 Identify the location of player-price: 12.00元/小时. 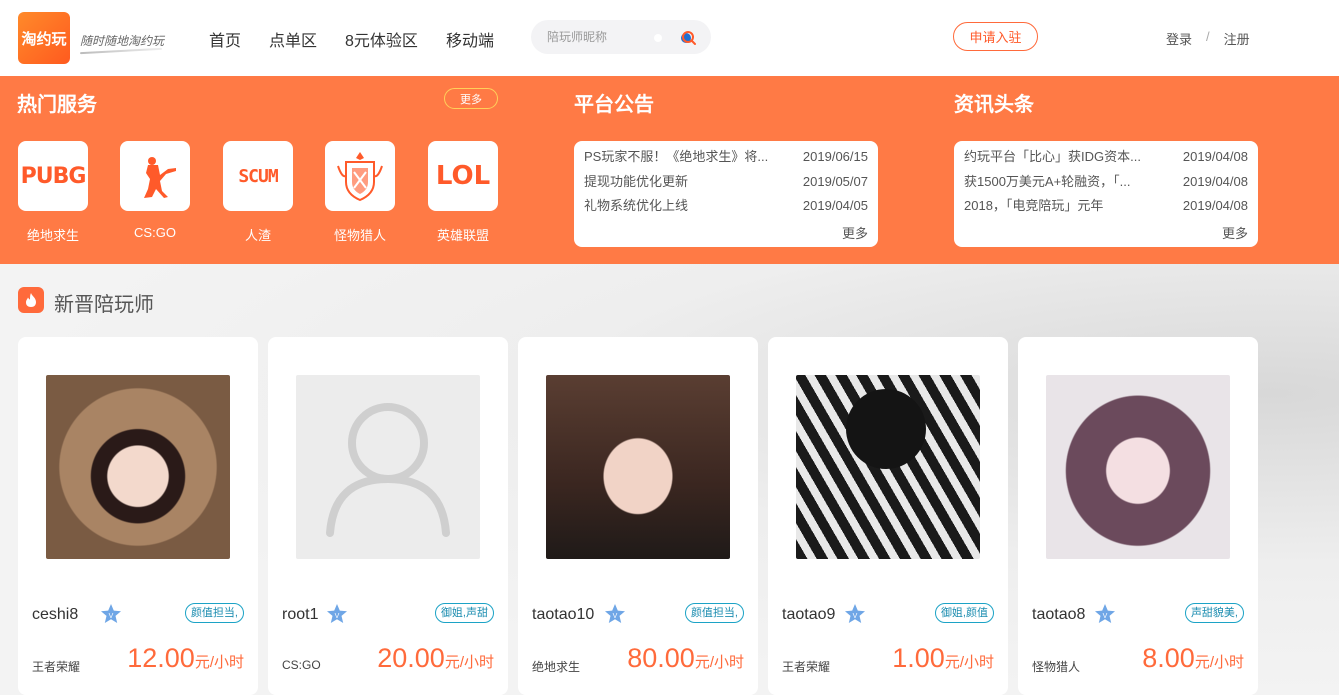
(185, 658).